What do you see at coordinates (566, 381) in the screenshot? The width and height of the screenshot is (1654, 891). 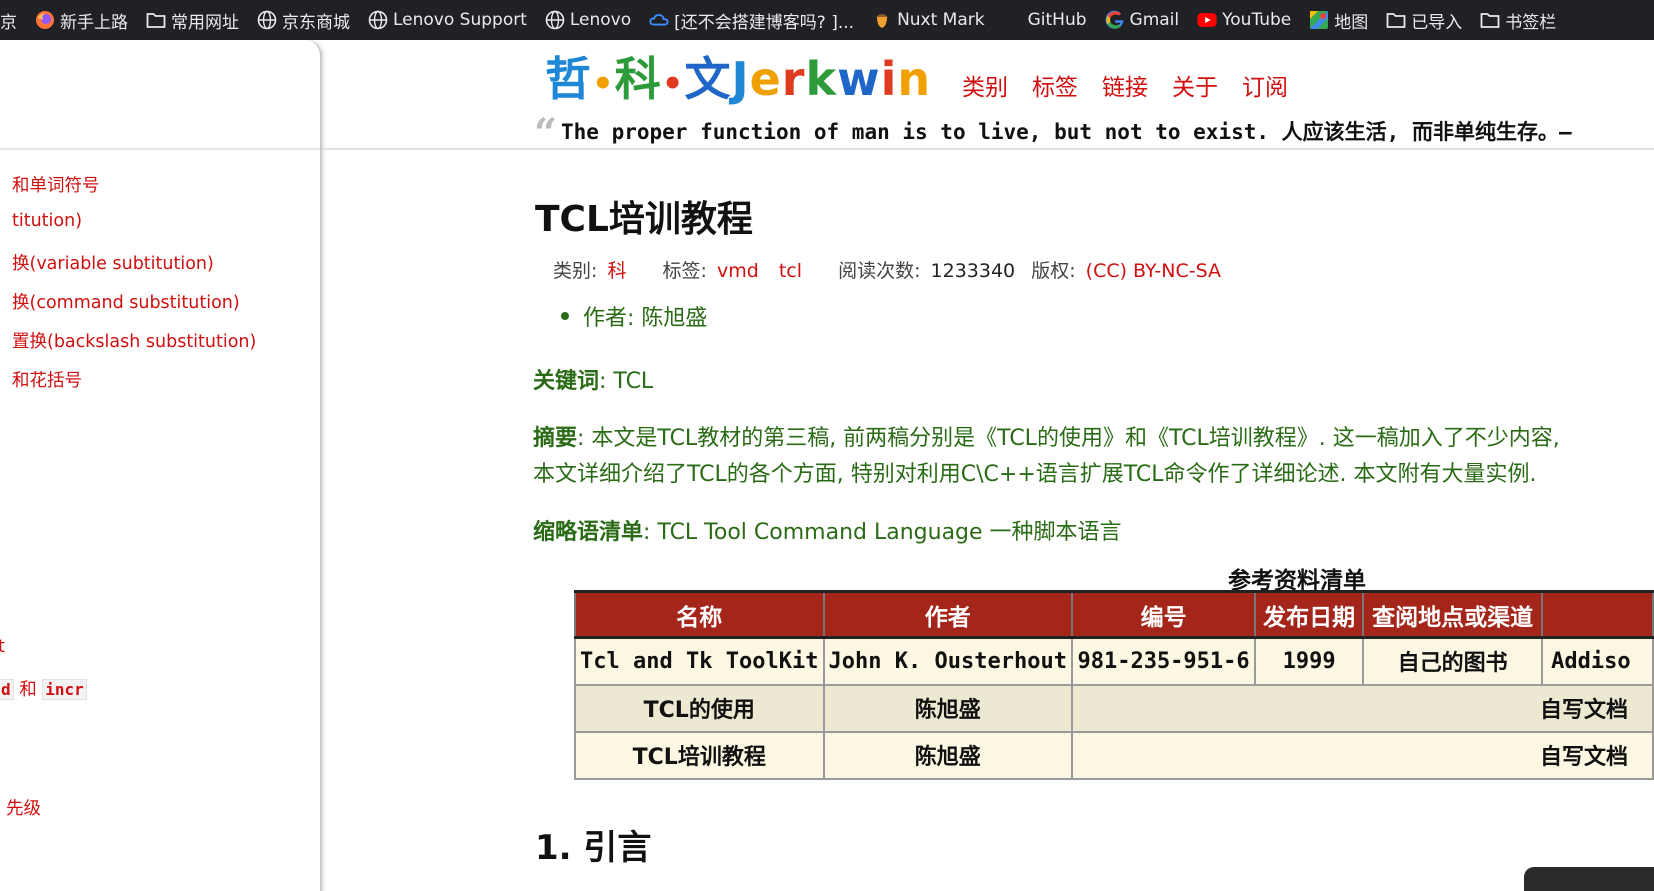 I see `keywords-label: 关键词` at bounding box center [566, 381].